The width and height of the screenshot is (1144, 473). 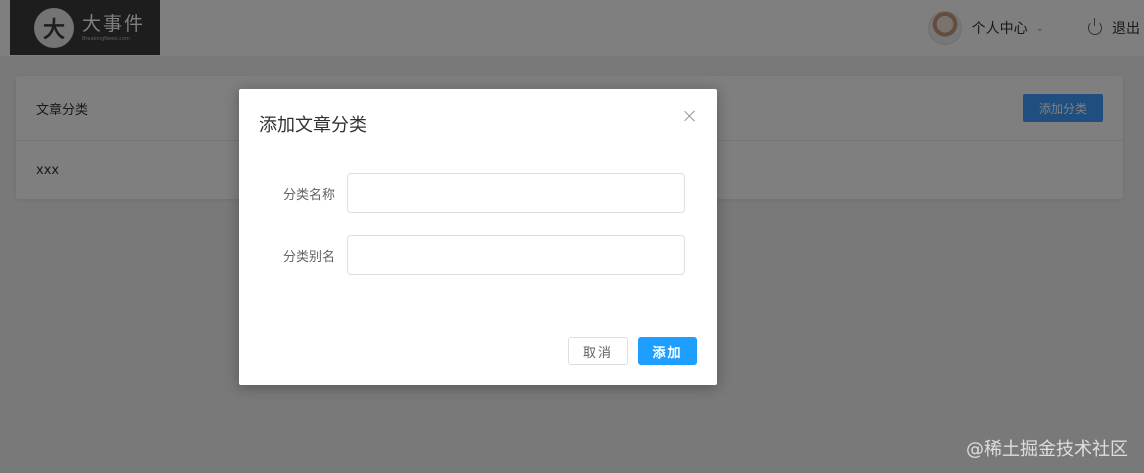 What do you see at coordinates (598, 351) in the screenshot?
I see `cancel-button: 取消` at bounding box center [598, 351].